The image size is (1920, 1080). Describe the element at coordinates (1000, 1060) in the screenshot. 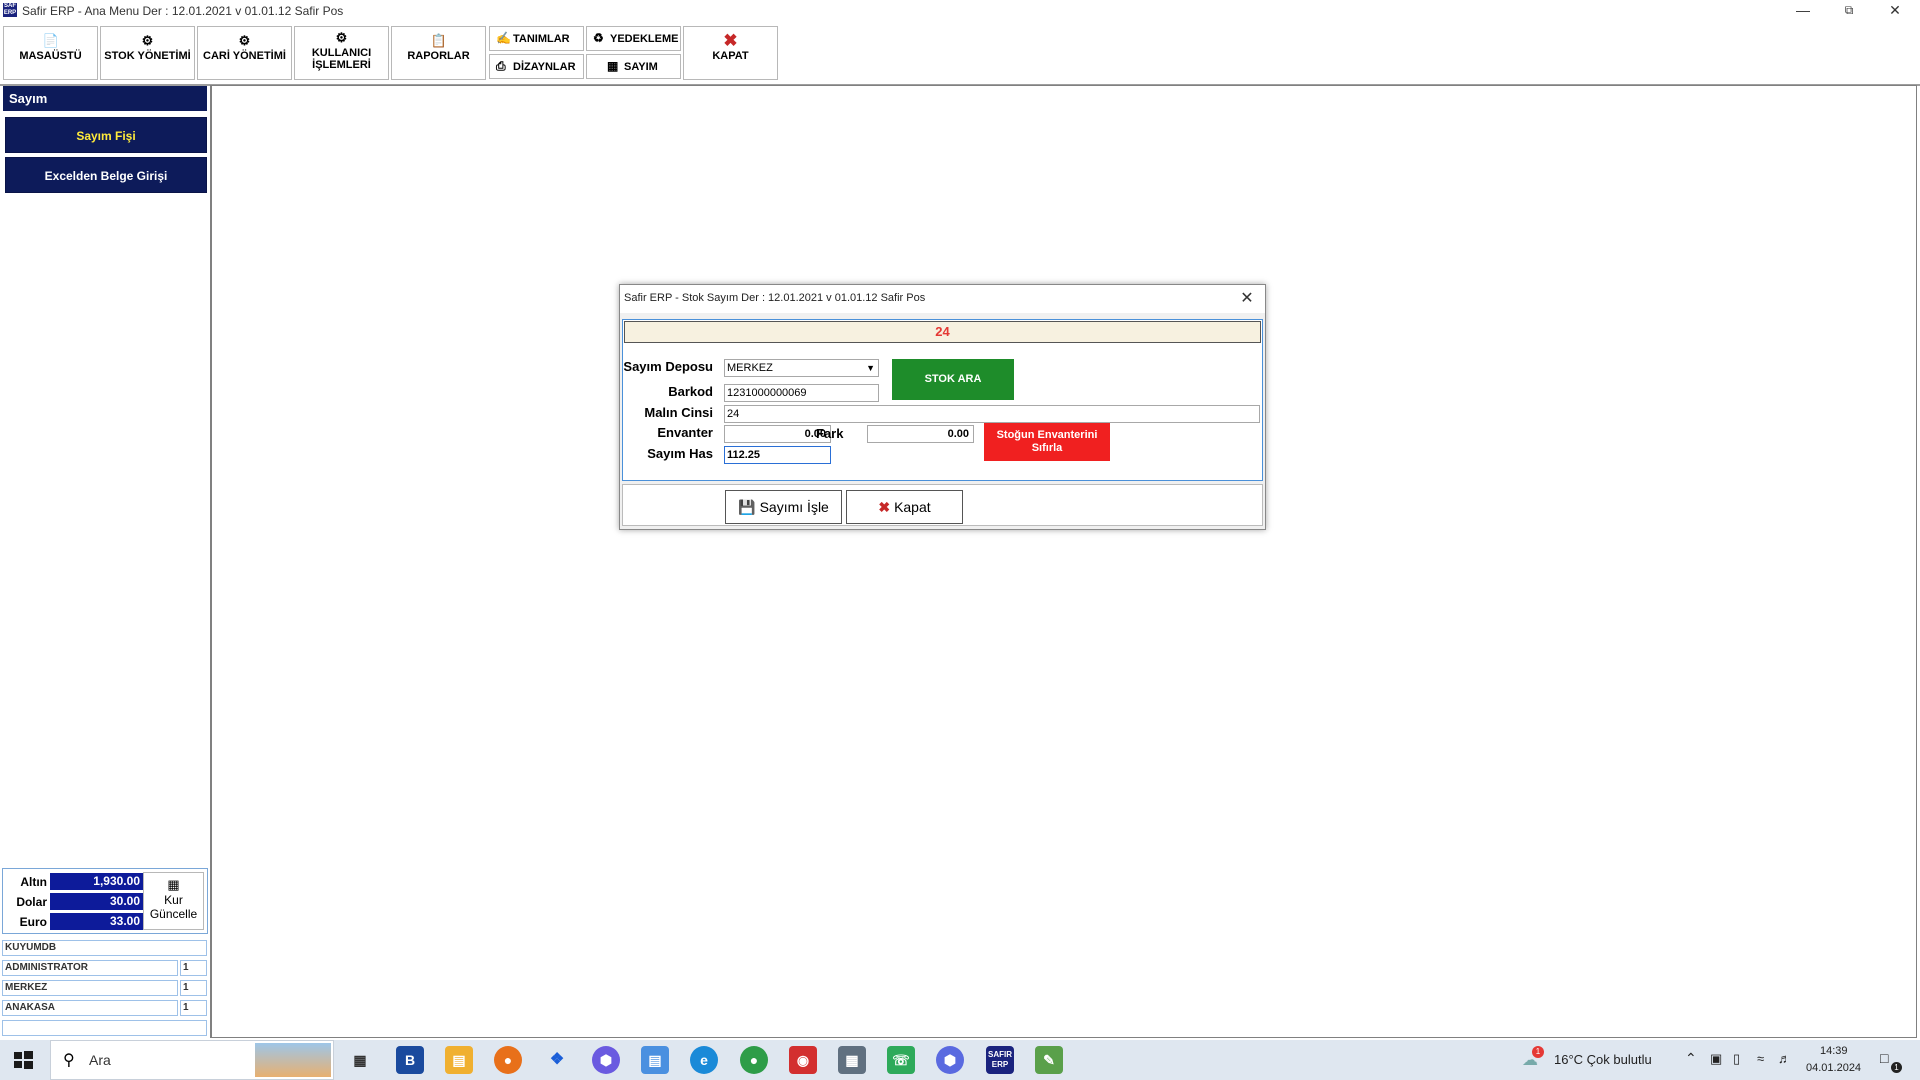

I see `safir-erp-taskbar-icon: SAFIR ERP` at that location.